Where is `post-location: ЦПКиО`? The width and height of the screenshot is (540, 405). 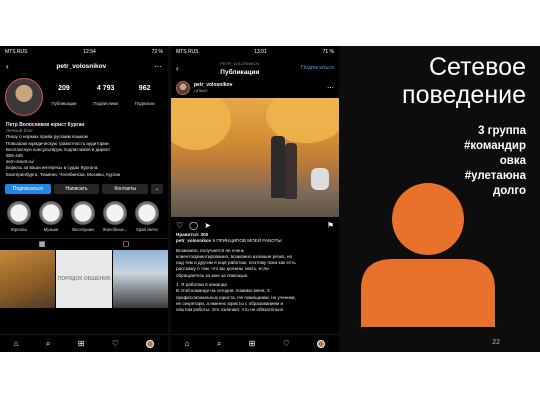
post-location: ЦПКиО is located at coordinates (213, 91).